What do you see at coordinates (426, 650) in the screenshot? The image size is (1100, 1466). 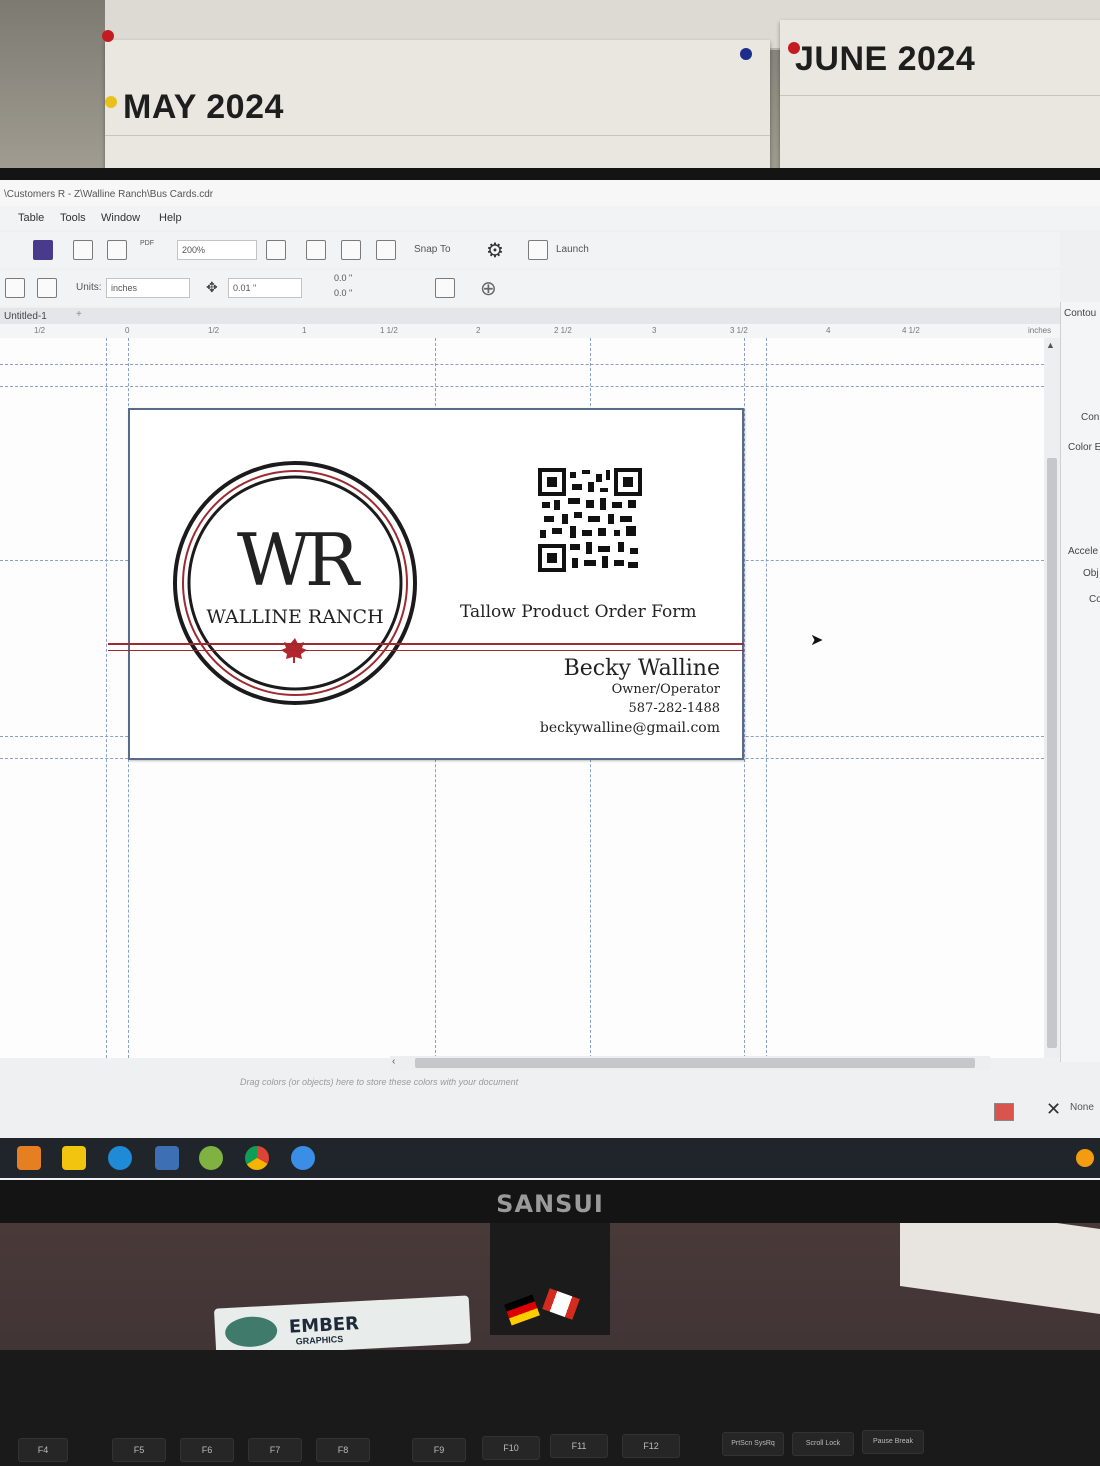 I see `accent-line-bottom` at bounding box center [426, 650].